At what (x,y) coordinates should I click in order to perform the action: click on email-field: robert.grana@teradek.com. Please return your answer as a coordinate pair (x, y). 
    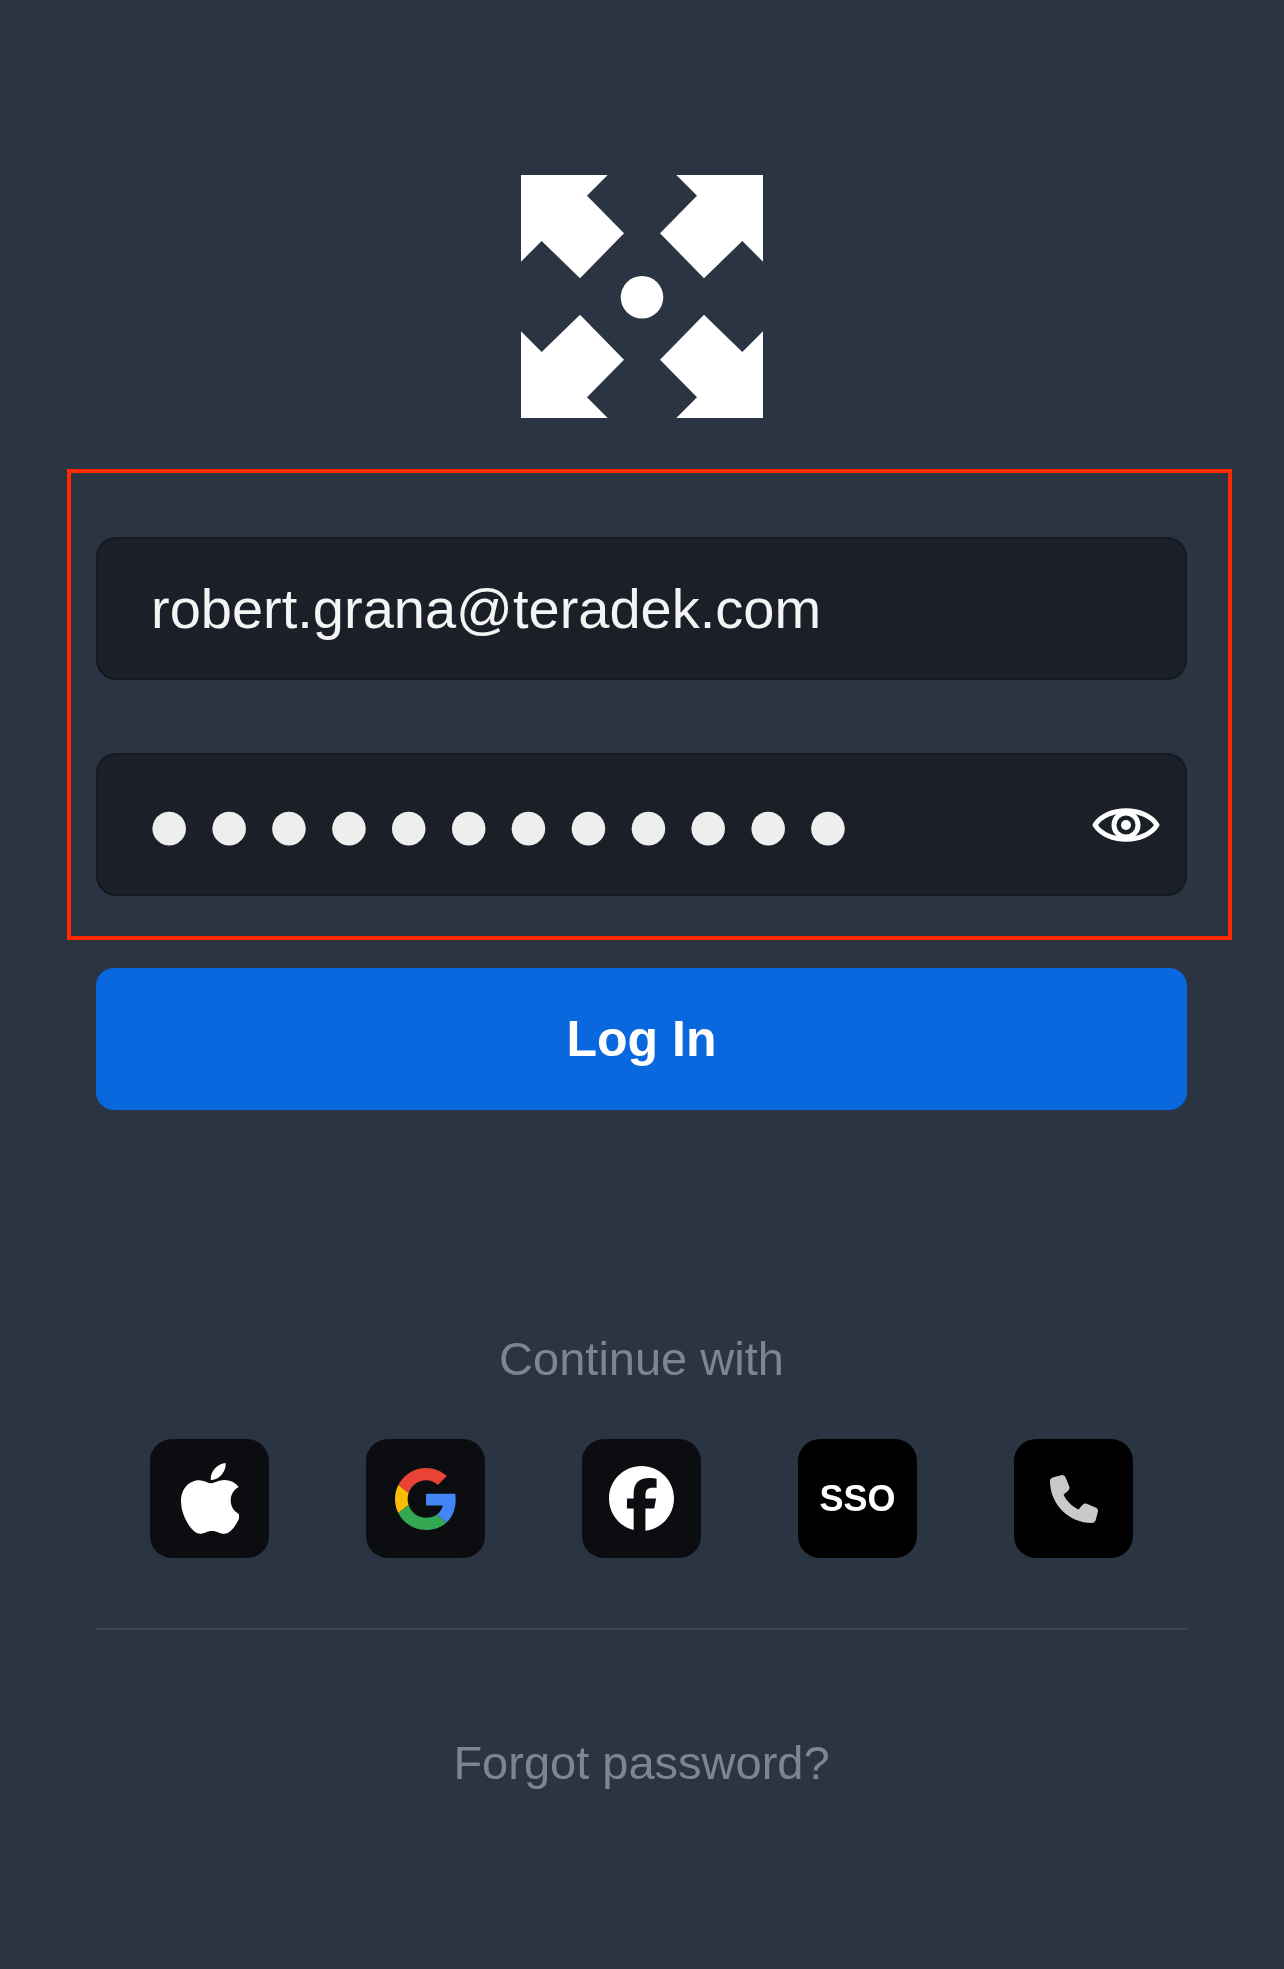
    Looking at the image, I should click on (641, 608).